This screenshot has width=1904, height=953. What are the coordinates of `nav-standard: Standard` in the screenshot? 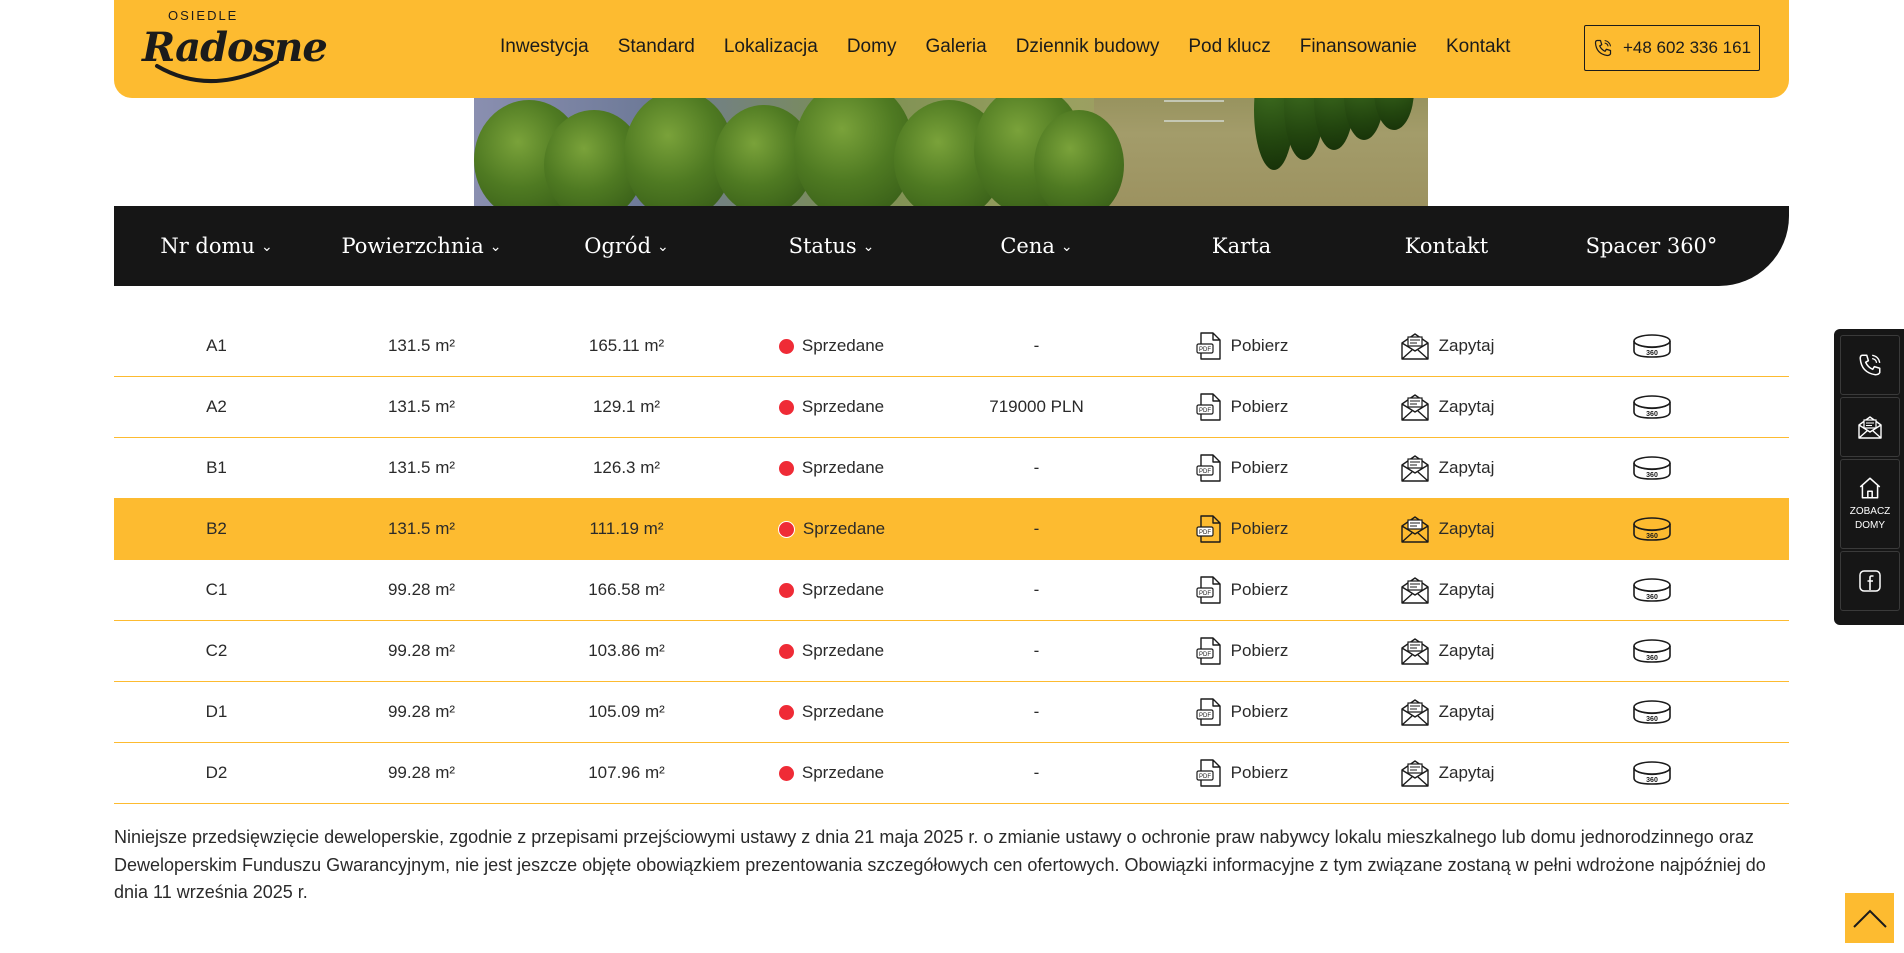 It's located at (656, 47).